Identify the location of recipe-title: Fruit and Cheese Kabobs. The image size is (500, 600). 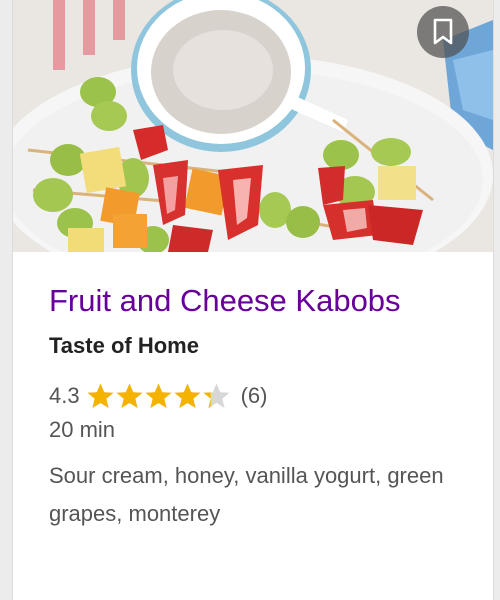
(259, 300).